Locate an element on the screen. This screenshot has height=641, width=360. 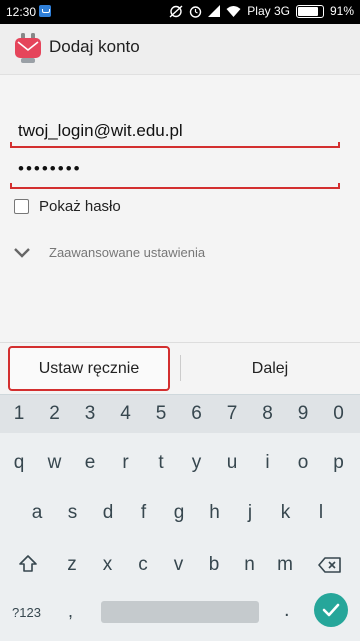
page-title: Dodaj konto is located at coordinates (94, 46).